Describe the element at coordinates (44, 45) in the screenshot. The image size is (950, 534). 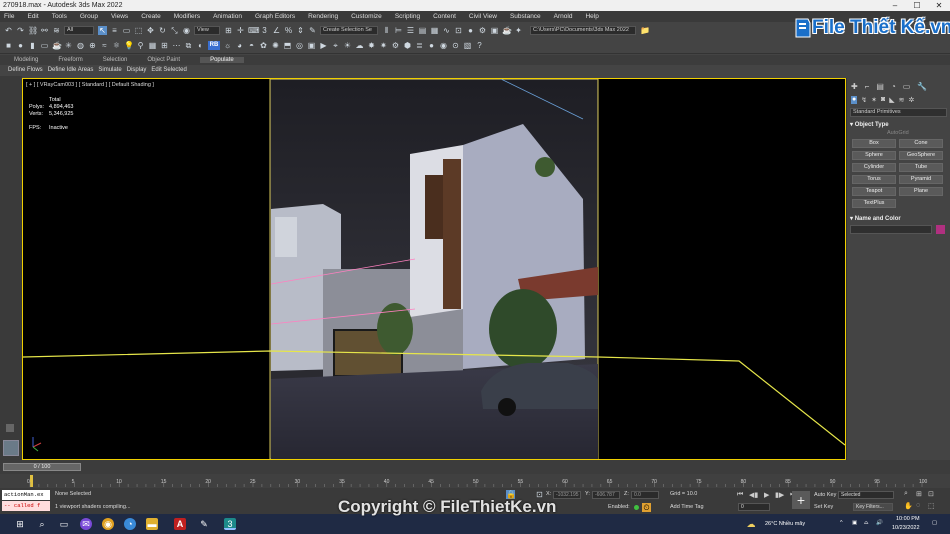
I see `create-plane-icon: ▭` at that location.